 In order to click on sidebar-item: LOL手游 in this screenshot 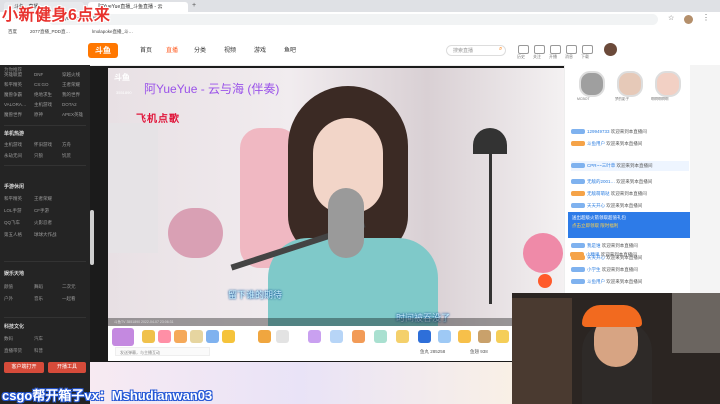, I will do `click(13, 211)`.